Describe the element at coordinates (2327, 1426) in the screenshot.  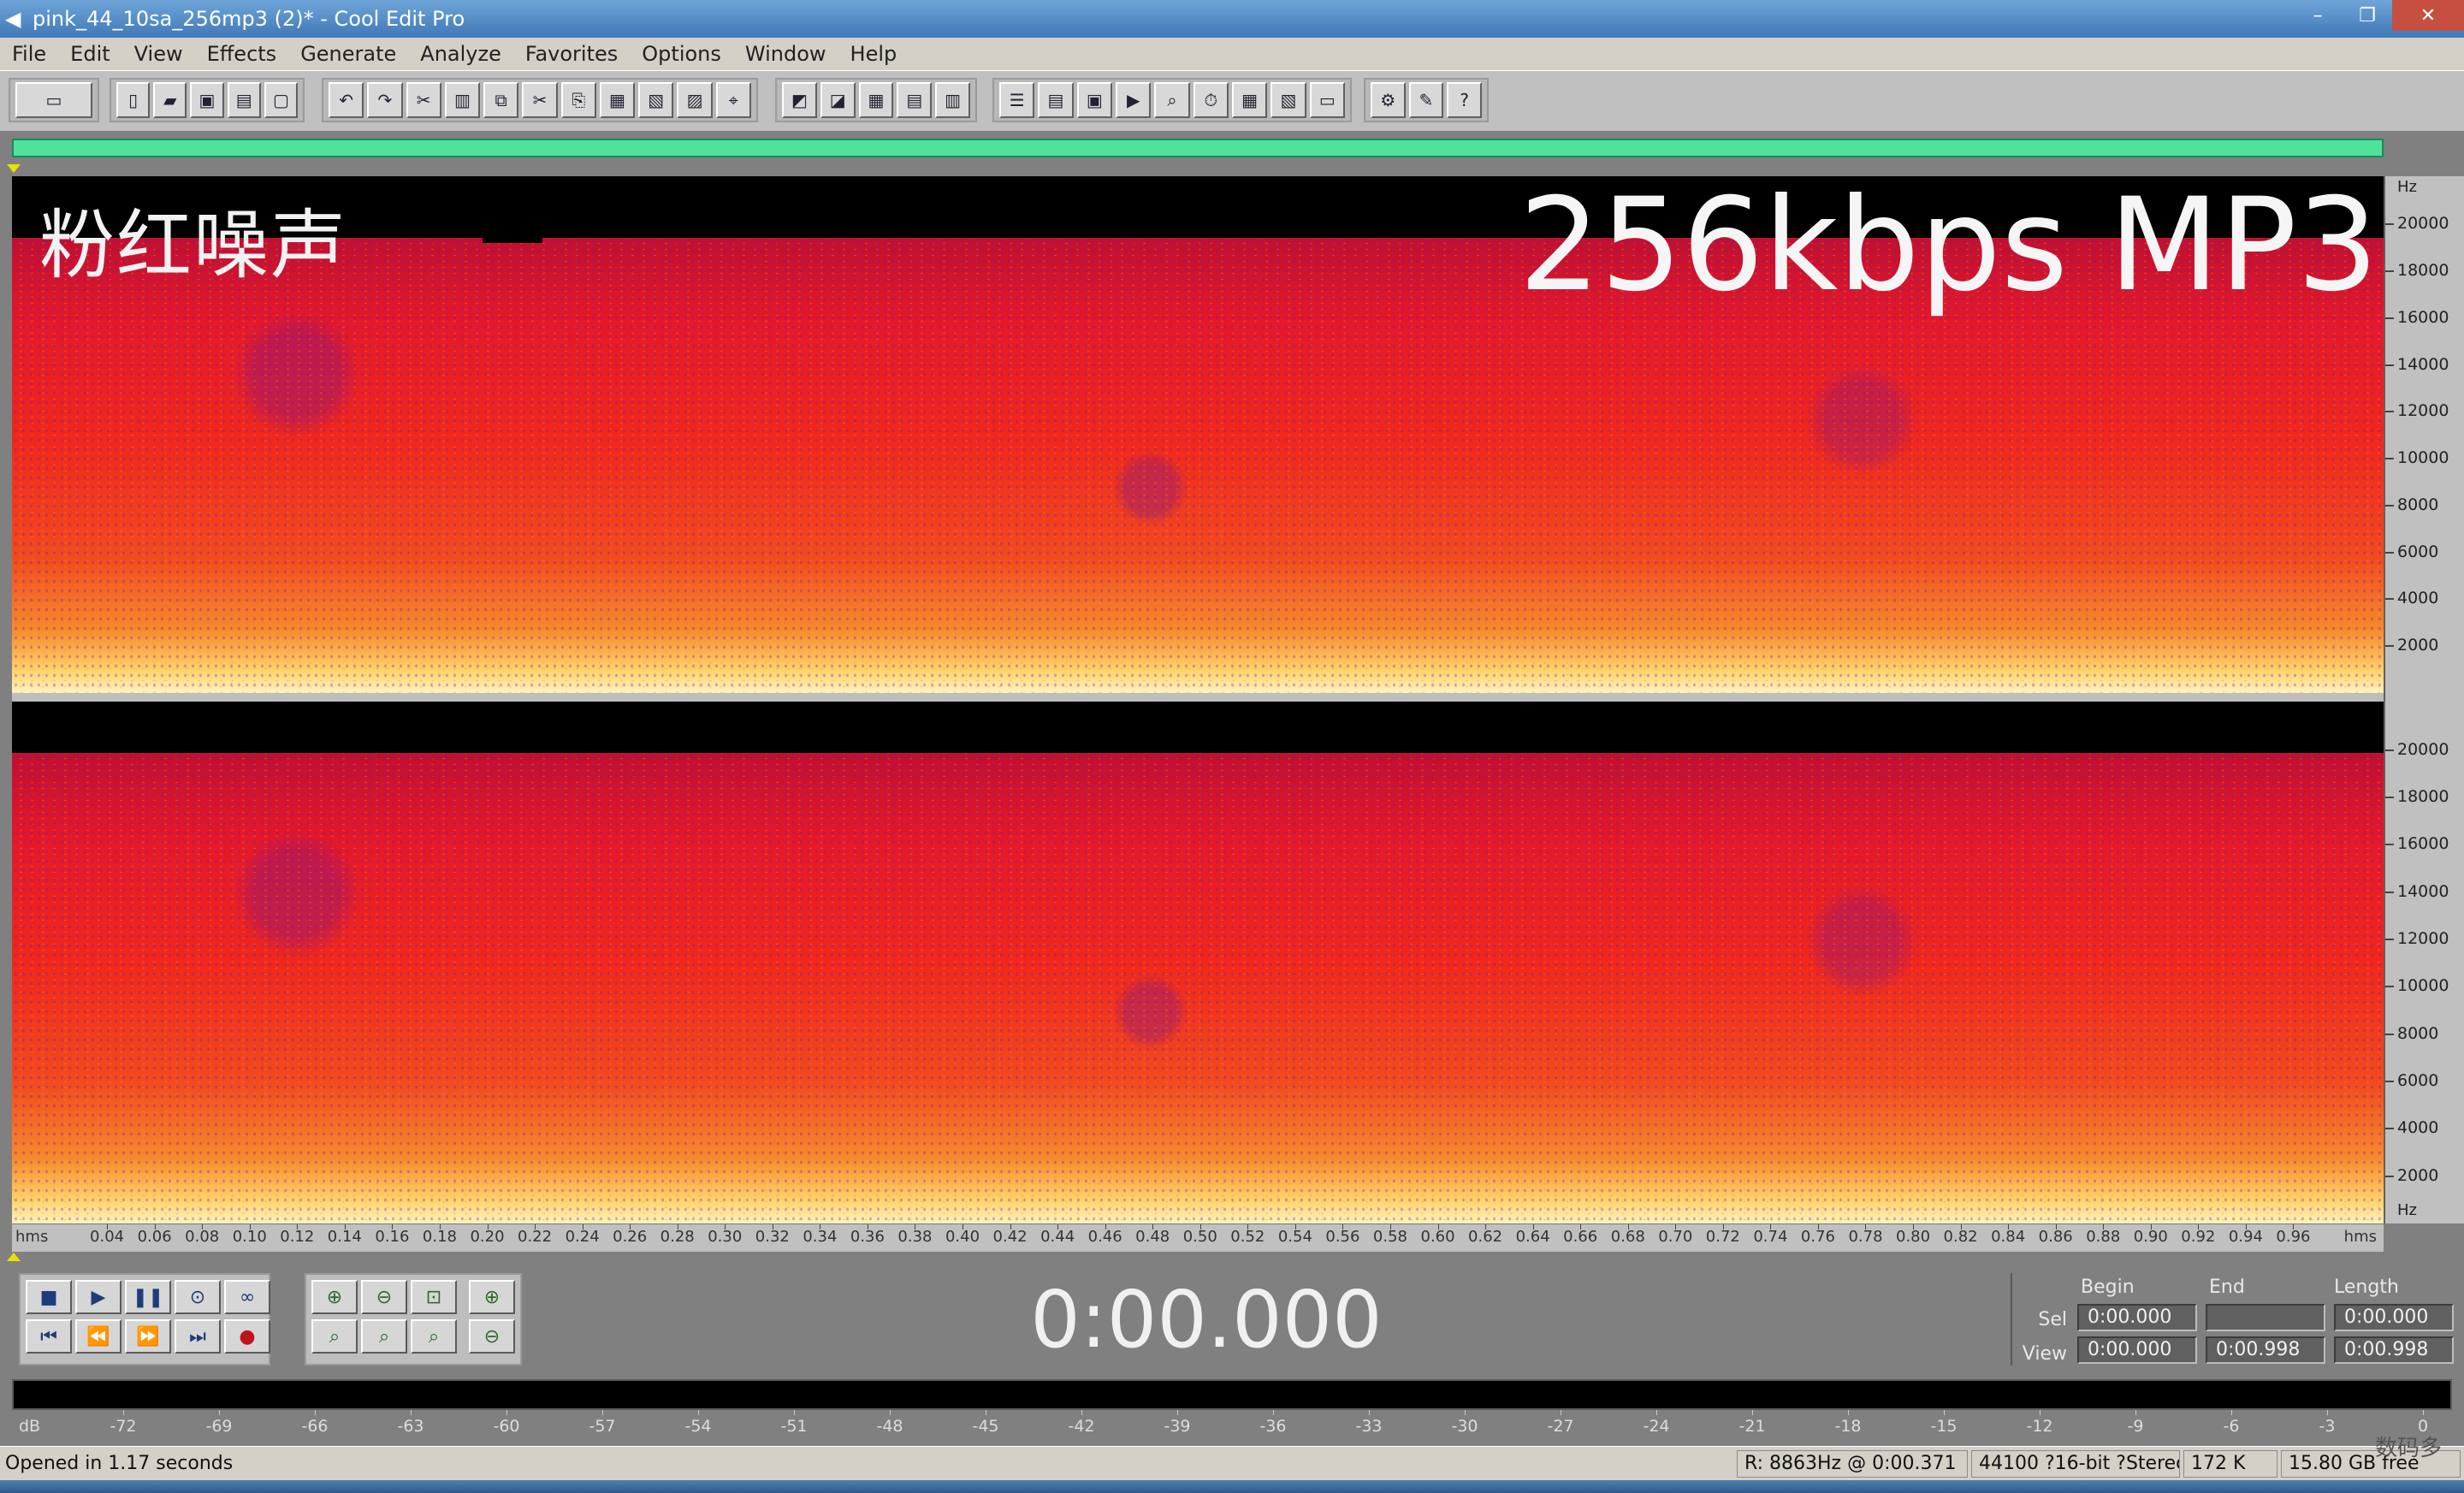
I see `meter-tick-label: -3` at that location.